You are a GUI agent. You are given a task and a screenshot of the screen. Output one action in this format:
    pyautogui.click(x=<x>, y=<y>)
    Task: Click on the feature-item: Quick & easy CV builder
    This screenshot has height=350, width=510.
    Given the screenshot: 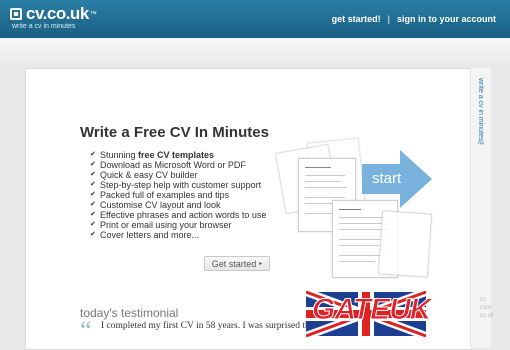 What is the action you would take?
    pyautogui.click(x=178, y=175)
    